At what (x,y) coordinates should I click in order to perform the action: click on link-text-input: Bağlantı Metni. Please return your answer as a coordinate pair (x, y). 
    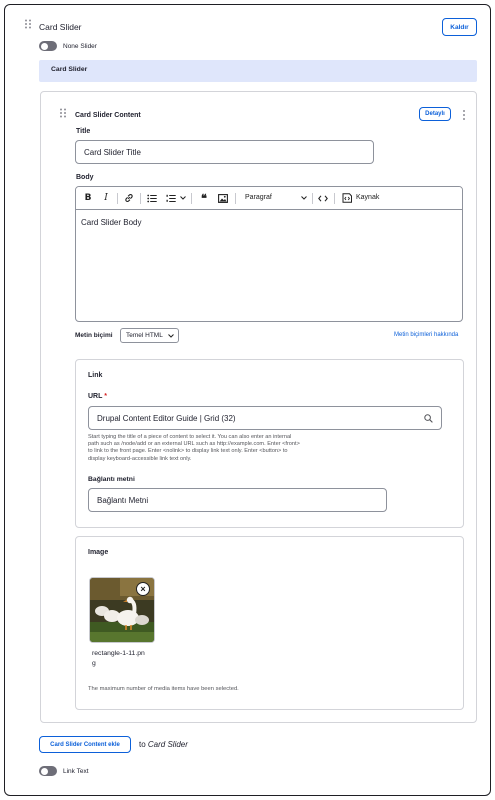
    Looking at the image, I should click on (237, 500).